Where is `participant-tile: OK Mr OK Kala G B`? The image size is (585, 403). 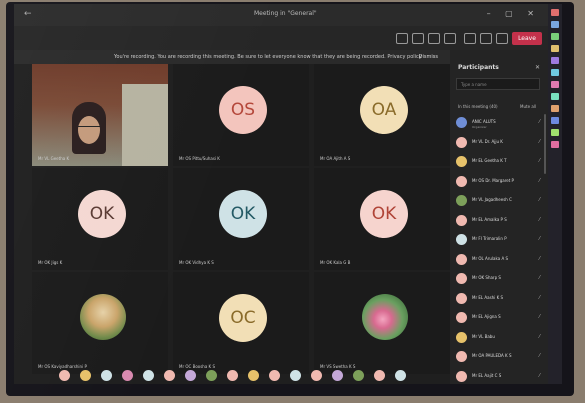
participant-tile: OK Mr OK Kala G B is located at coordinates (382, 219).